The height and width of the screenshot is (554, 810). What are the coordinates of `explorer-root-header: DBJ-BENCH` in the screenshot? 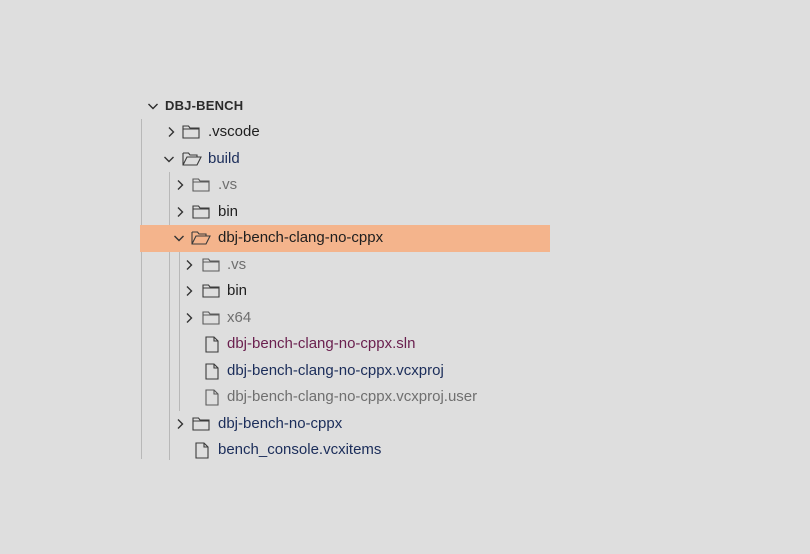 It's located at (350, 106).